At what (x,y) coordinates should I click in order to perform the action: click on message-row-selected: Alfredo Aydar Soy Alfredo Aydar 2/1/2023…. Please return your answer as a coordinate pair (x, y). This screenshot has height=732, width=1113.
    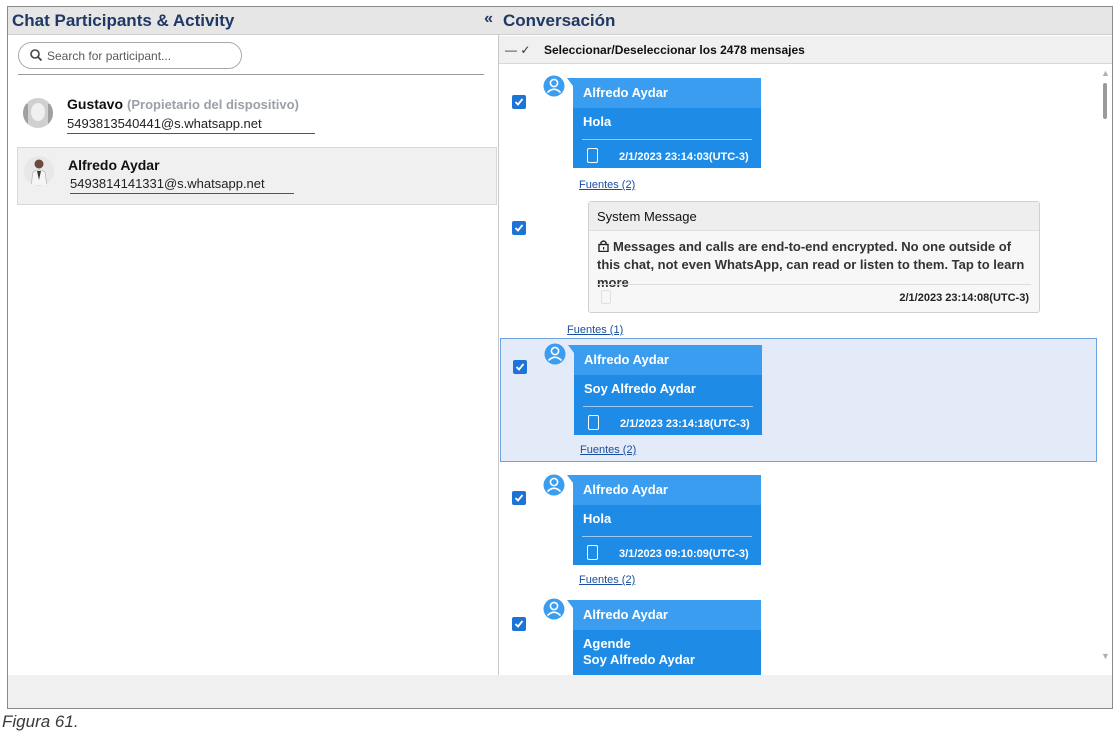
    Looking at the image, I should click on (798, 400).